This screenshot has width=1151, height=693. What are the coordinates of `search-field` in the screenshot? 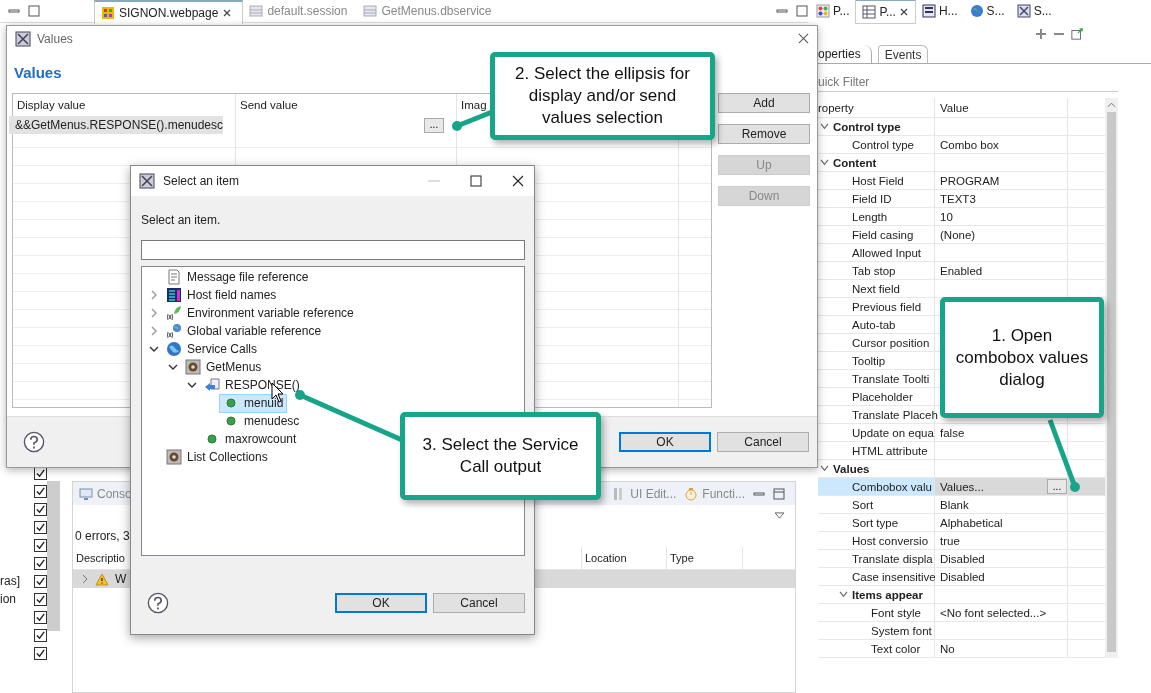 It's located at (333, 250).